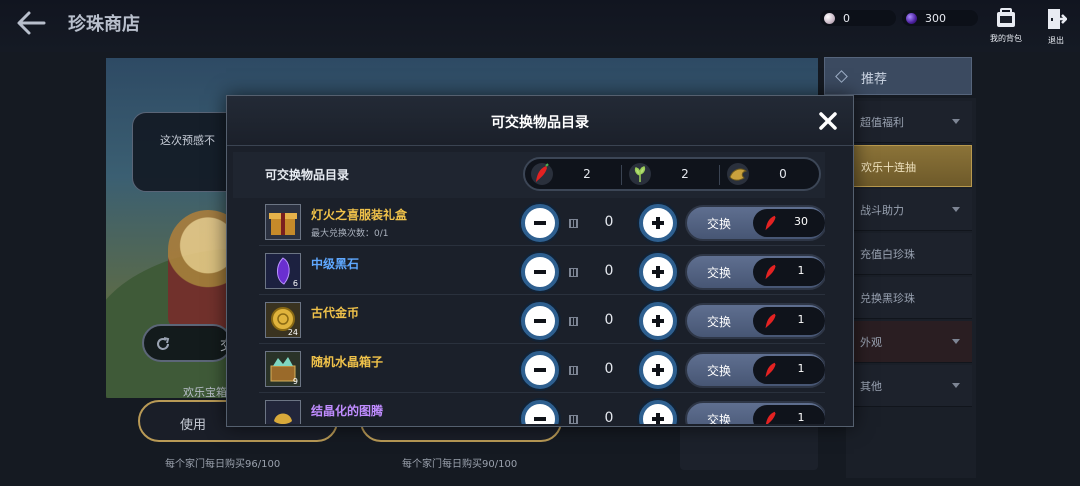  I want to click on table-row: 24 古代金币 0 交换 1, so click(542, 321).